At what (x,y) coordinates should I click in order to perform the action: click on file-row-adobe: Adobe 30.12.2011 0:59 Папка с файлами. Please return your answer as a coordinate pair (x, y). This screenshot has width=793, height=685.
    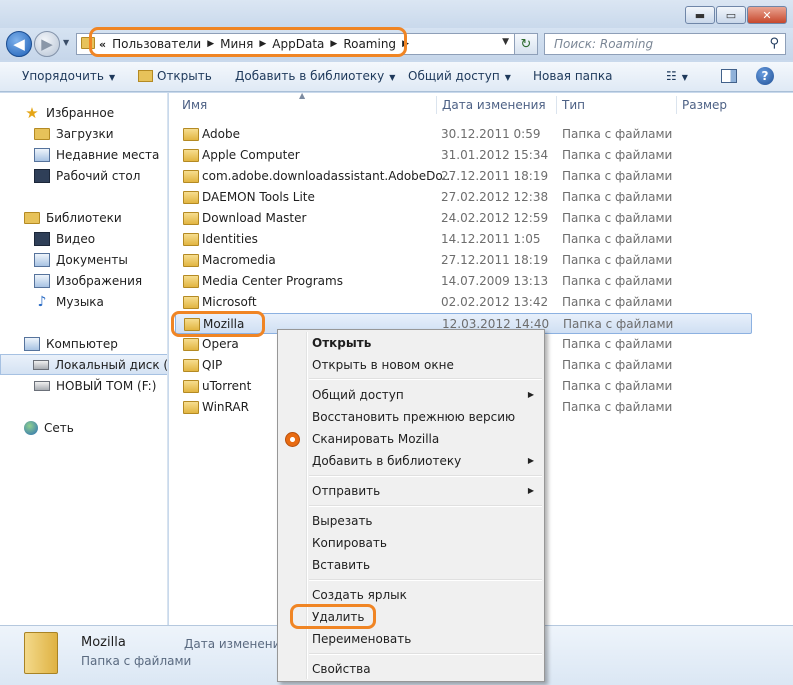
    Looking at the image, I should click on (463, 134).